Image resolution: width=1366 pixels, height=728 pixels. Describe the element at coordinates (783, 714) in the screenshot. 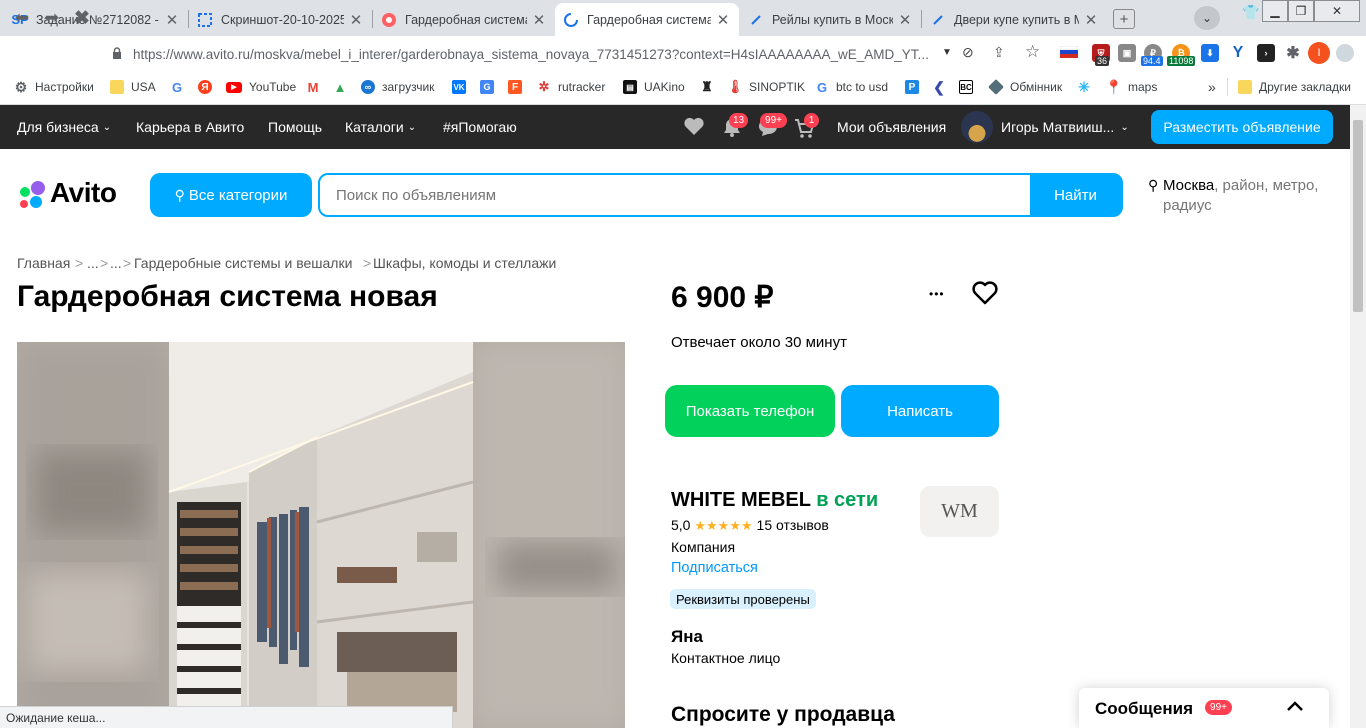

I see `ask-seller-heading: Спросите у продавца` at that location.